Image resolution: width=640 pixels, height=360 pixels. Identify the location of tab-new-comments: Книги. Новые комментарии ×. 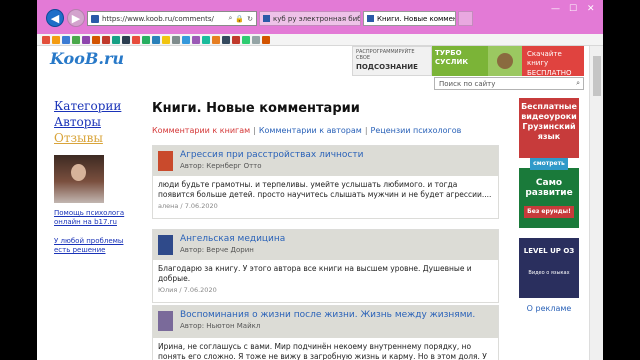
(409, 18).